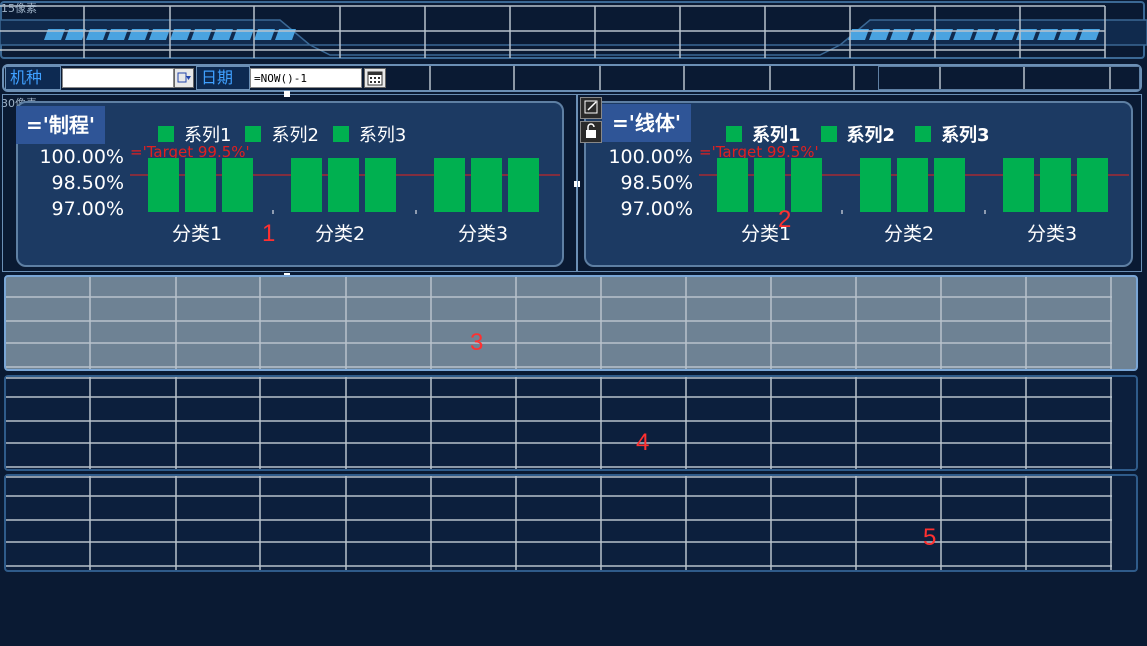  I want to click on filter-right-box, so click(1009, 78).